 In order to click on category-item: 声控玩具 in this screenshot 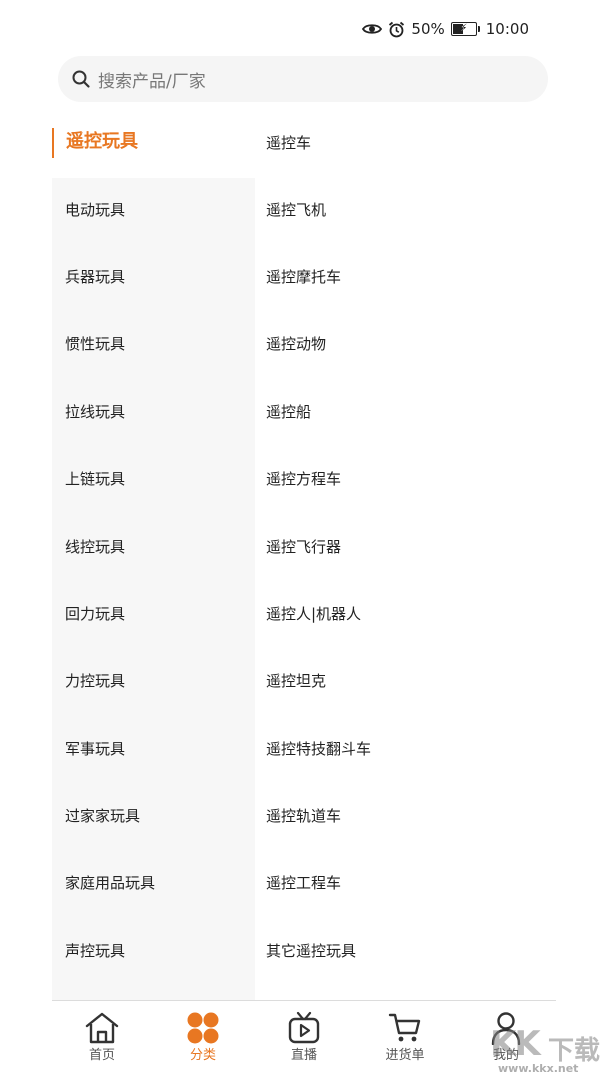, I will do `click(95, 951)`.